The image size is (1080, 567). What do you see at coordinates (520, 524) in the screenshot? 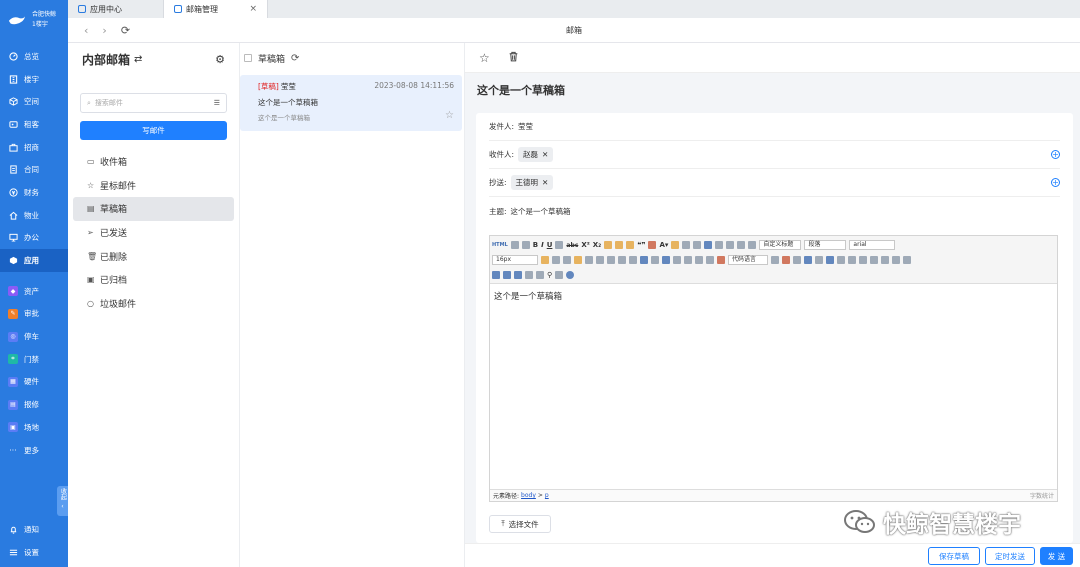
I see `choose-file-button: ⤒ 选择文件` at bounding box center [520, 524].